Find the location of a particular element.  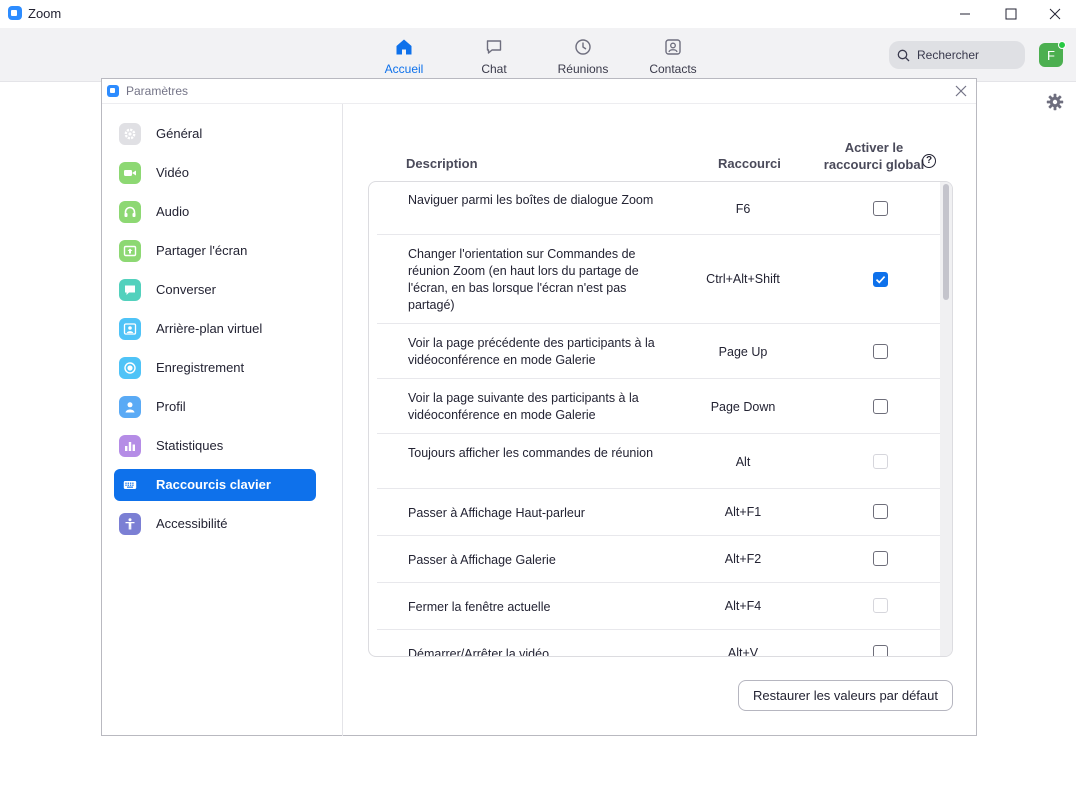

dialog-close-icon is located at coordinates (961, 91).